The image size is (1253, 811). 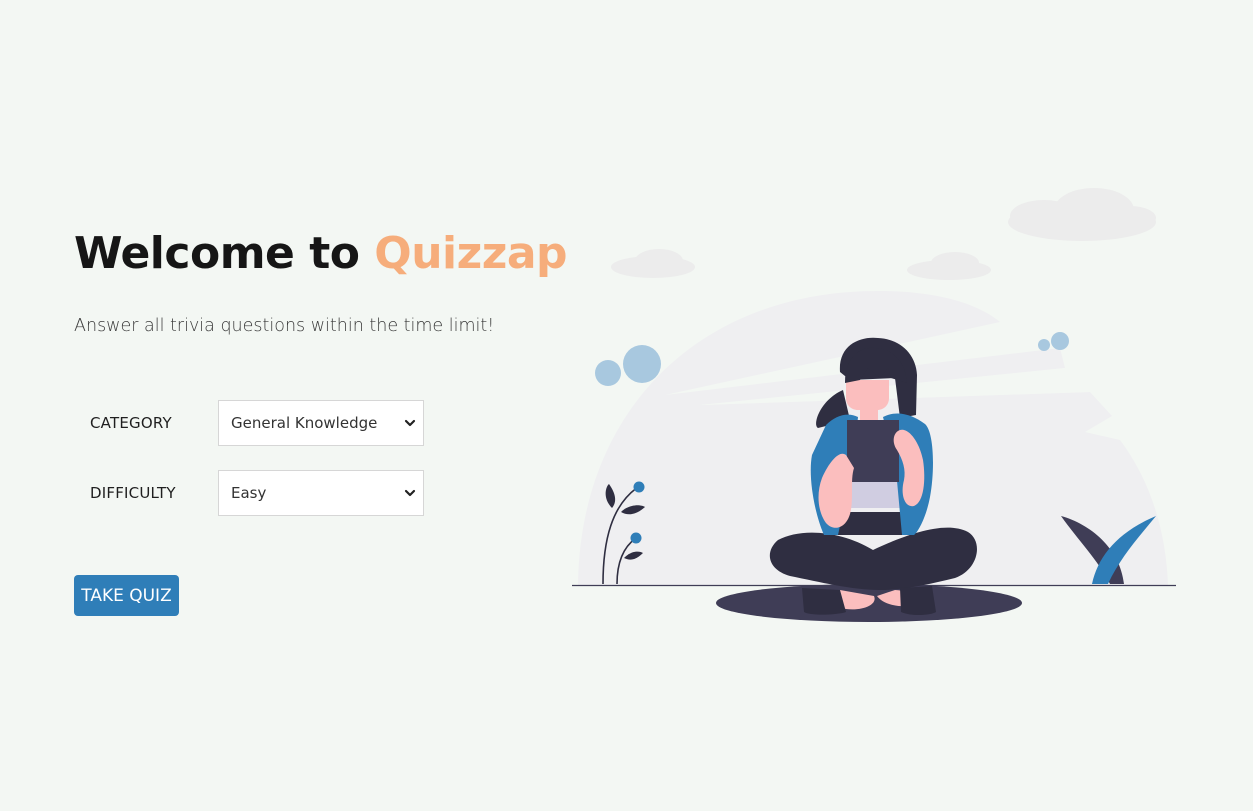 I want to click on difficulty-label: DIFFICULTY, so click(x=133, y=493).